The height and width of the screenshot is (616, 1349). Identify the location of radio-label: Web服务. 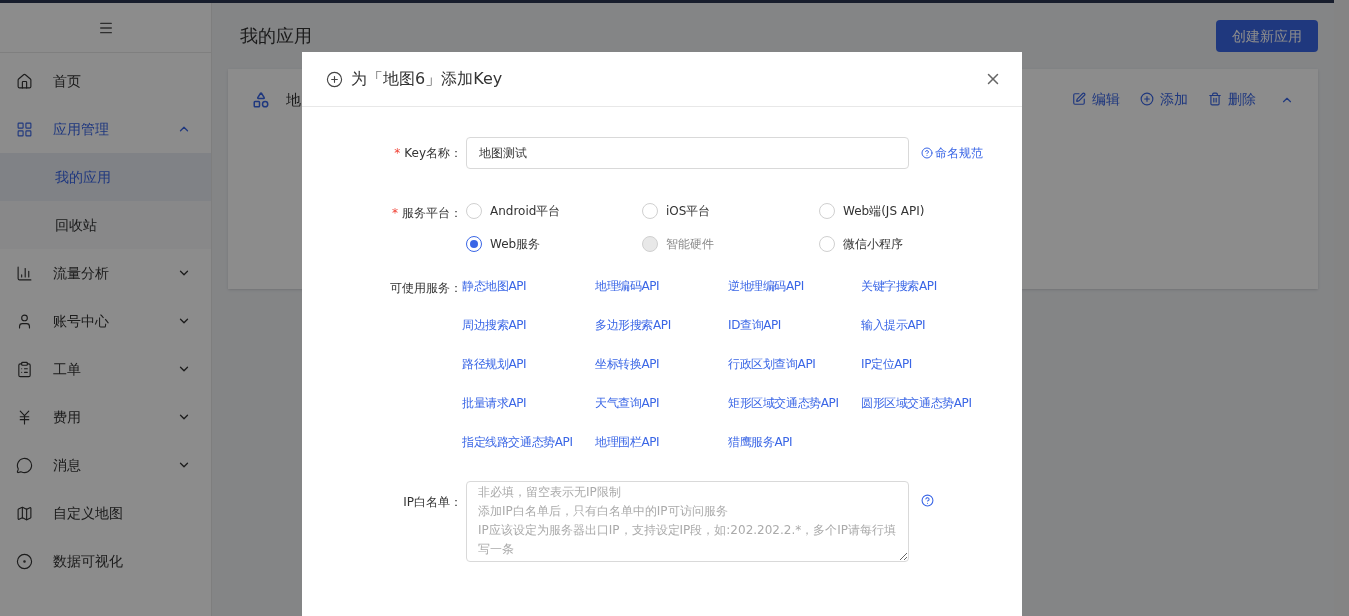
(515, 244).